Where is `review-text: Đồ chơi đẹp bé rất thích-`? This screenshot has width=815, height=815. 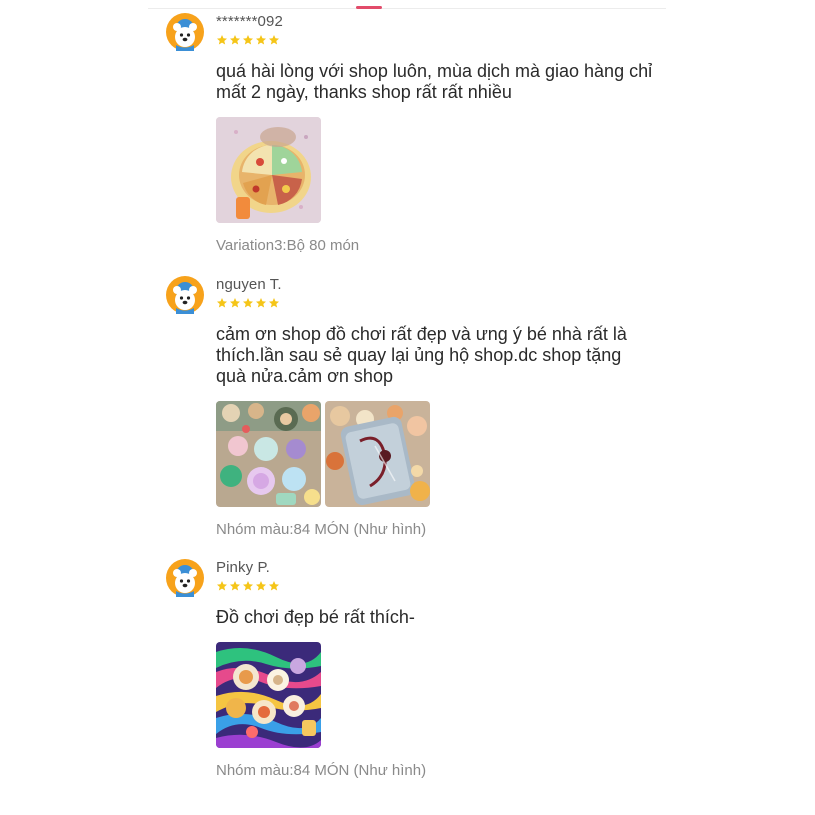 review-text: Đồ chơi đẹp bé rất thích- is located at coordinates (315, 617).